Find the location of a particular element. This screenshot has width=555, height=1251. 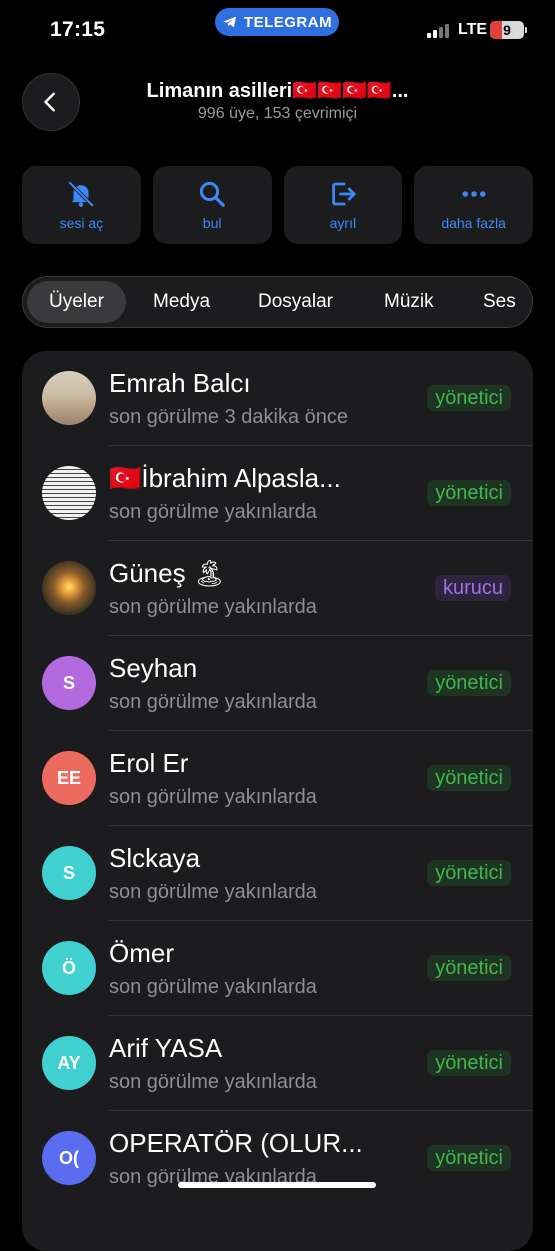

media-tabs: Üyeler Medya Dosyalar Müzik Ses is located at coordinates (277, 302).